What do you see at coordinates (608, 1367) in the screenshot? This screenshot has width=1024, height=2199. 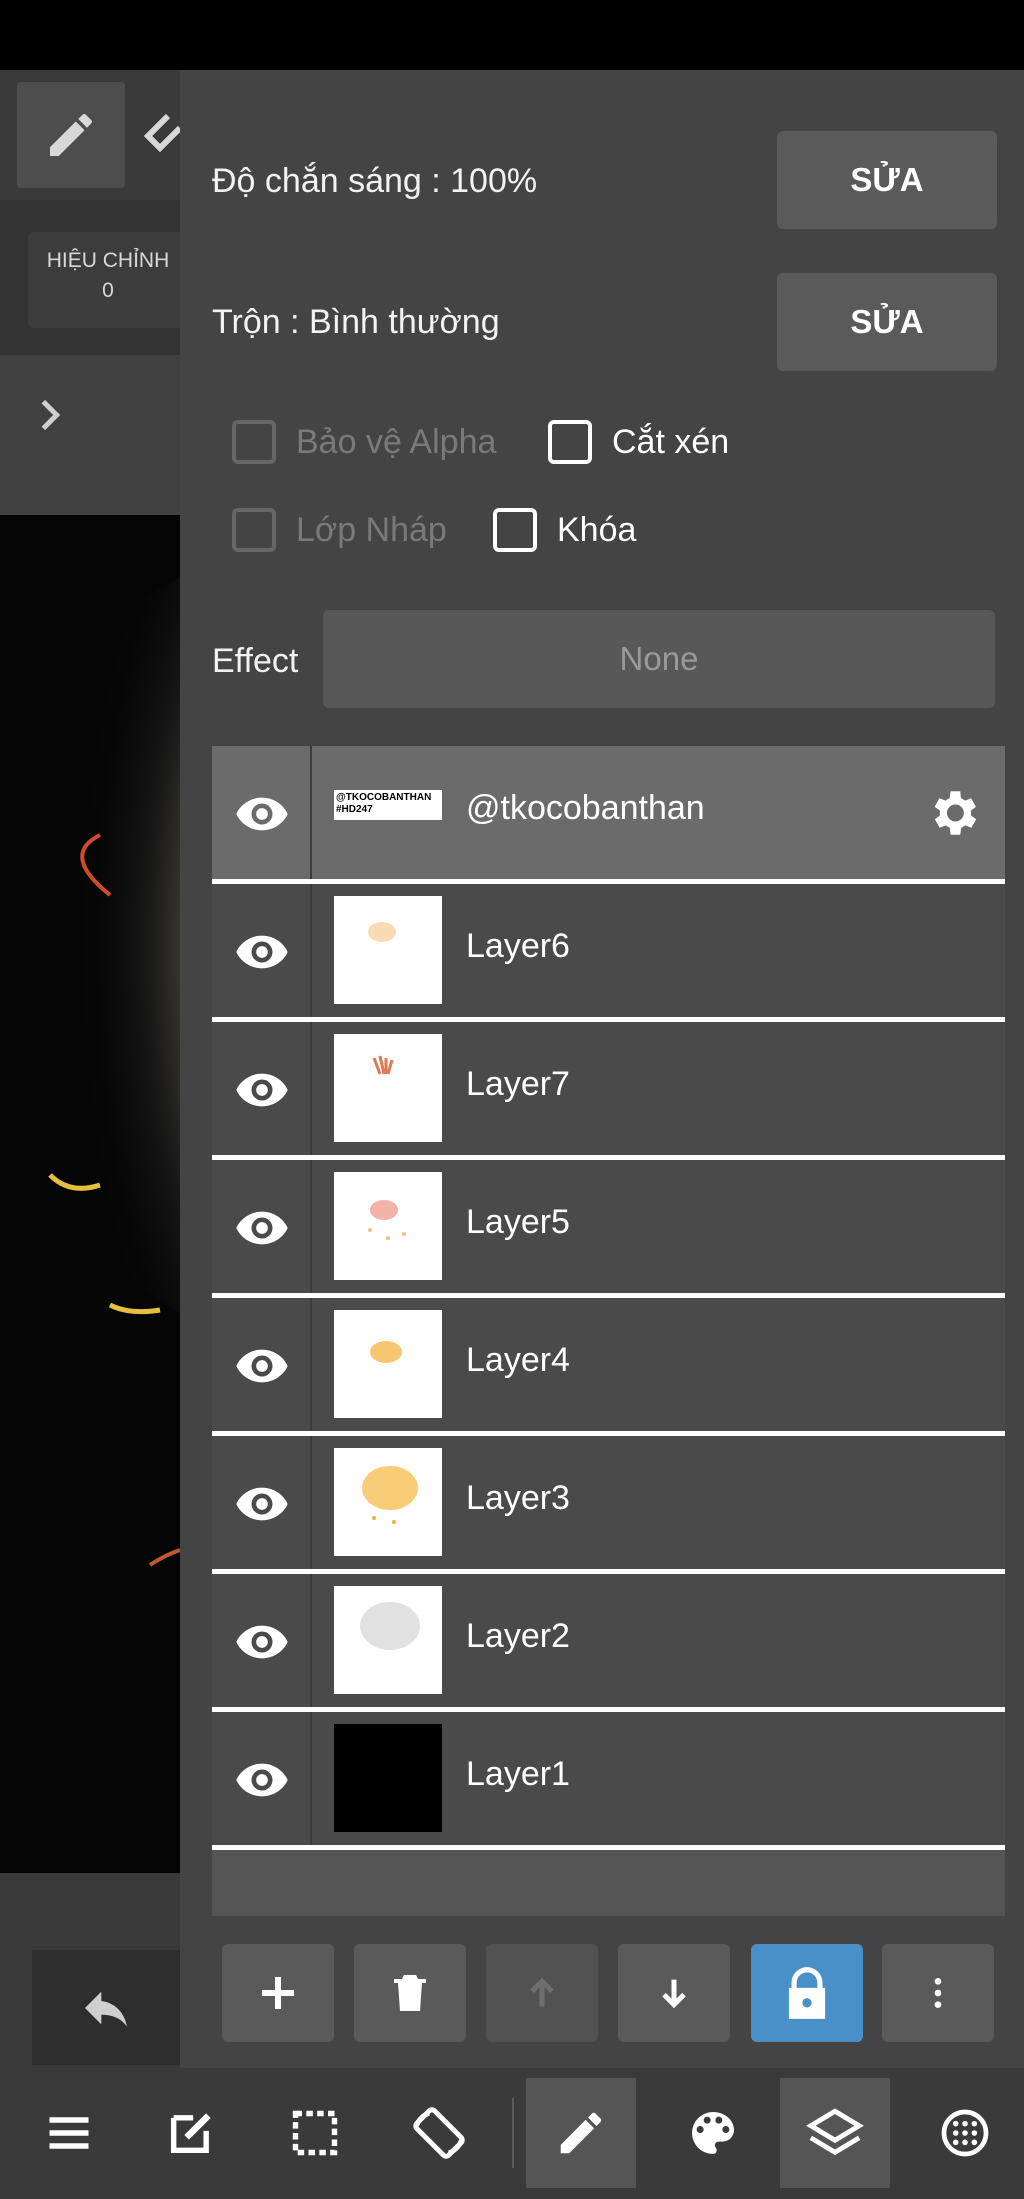 I see `layer-row: Layer4` at bounding box center [608, 1367].